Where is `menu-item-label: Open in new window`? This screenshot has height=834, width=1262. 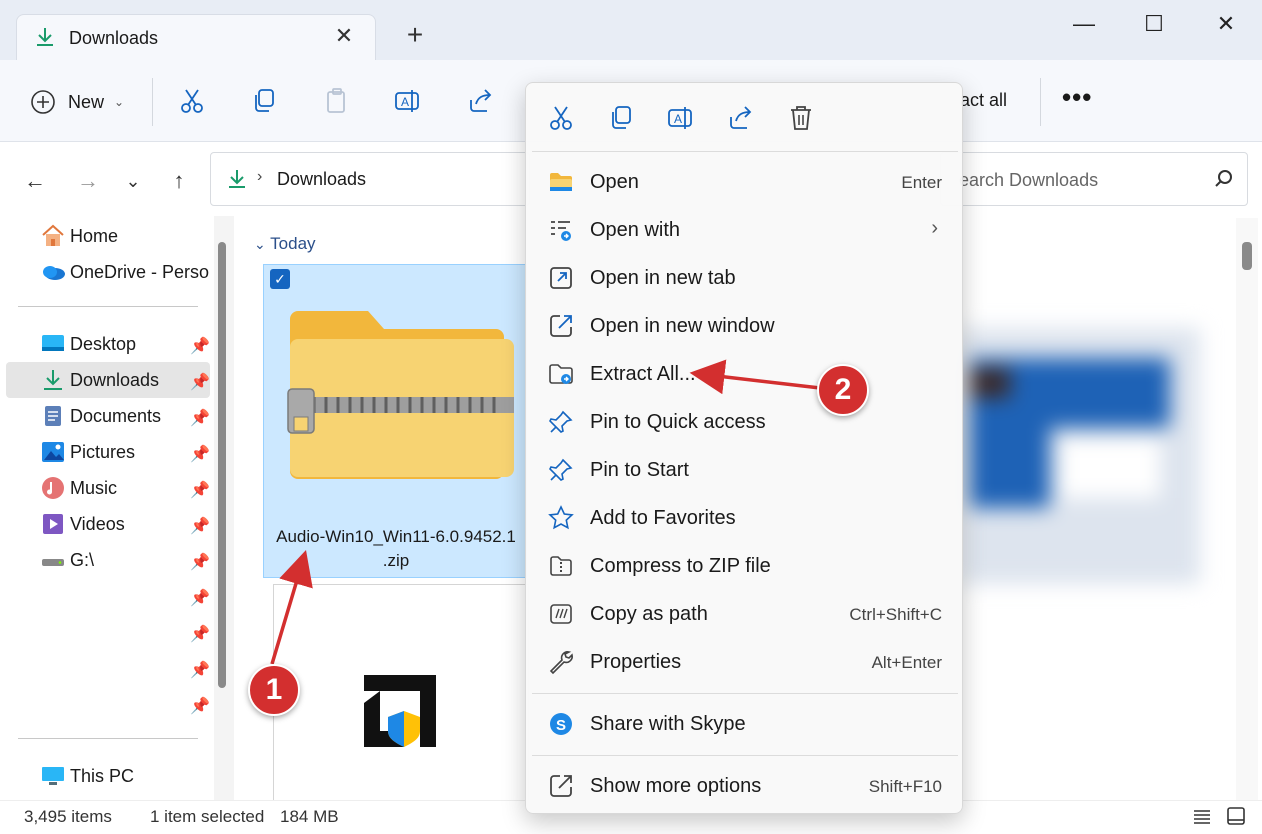
menu-item-label: Open in new window is located at coordinates (682, 326).